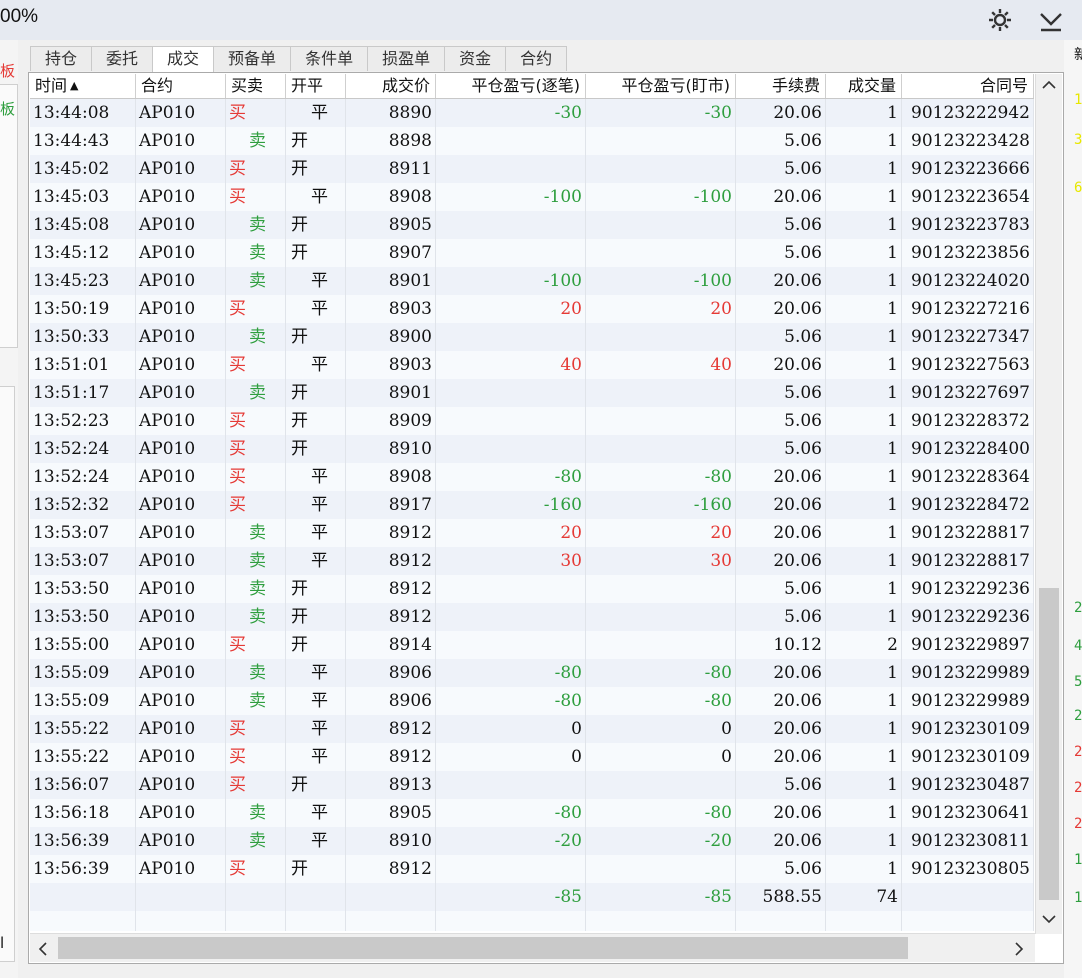 The height and width of the screenshot is (978, 1082). I want to click on vertical-scrollbar, so click(1048, 504).